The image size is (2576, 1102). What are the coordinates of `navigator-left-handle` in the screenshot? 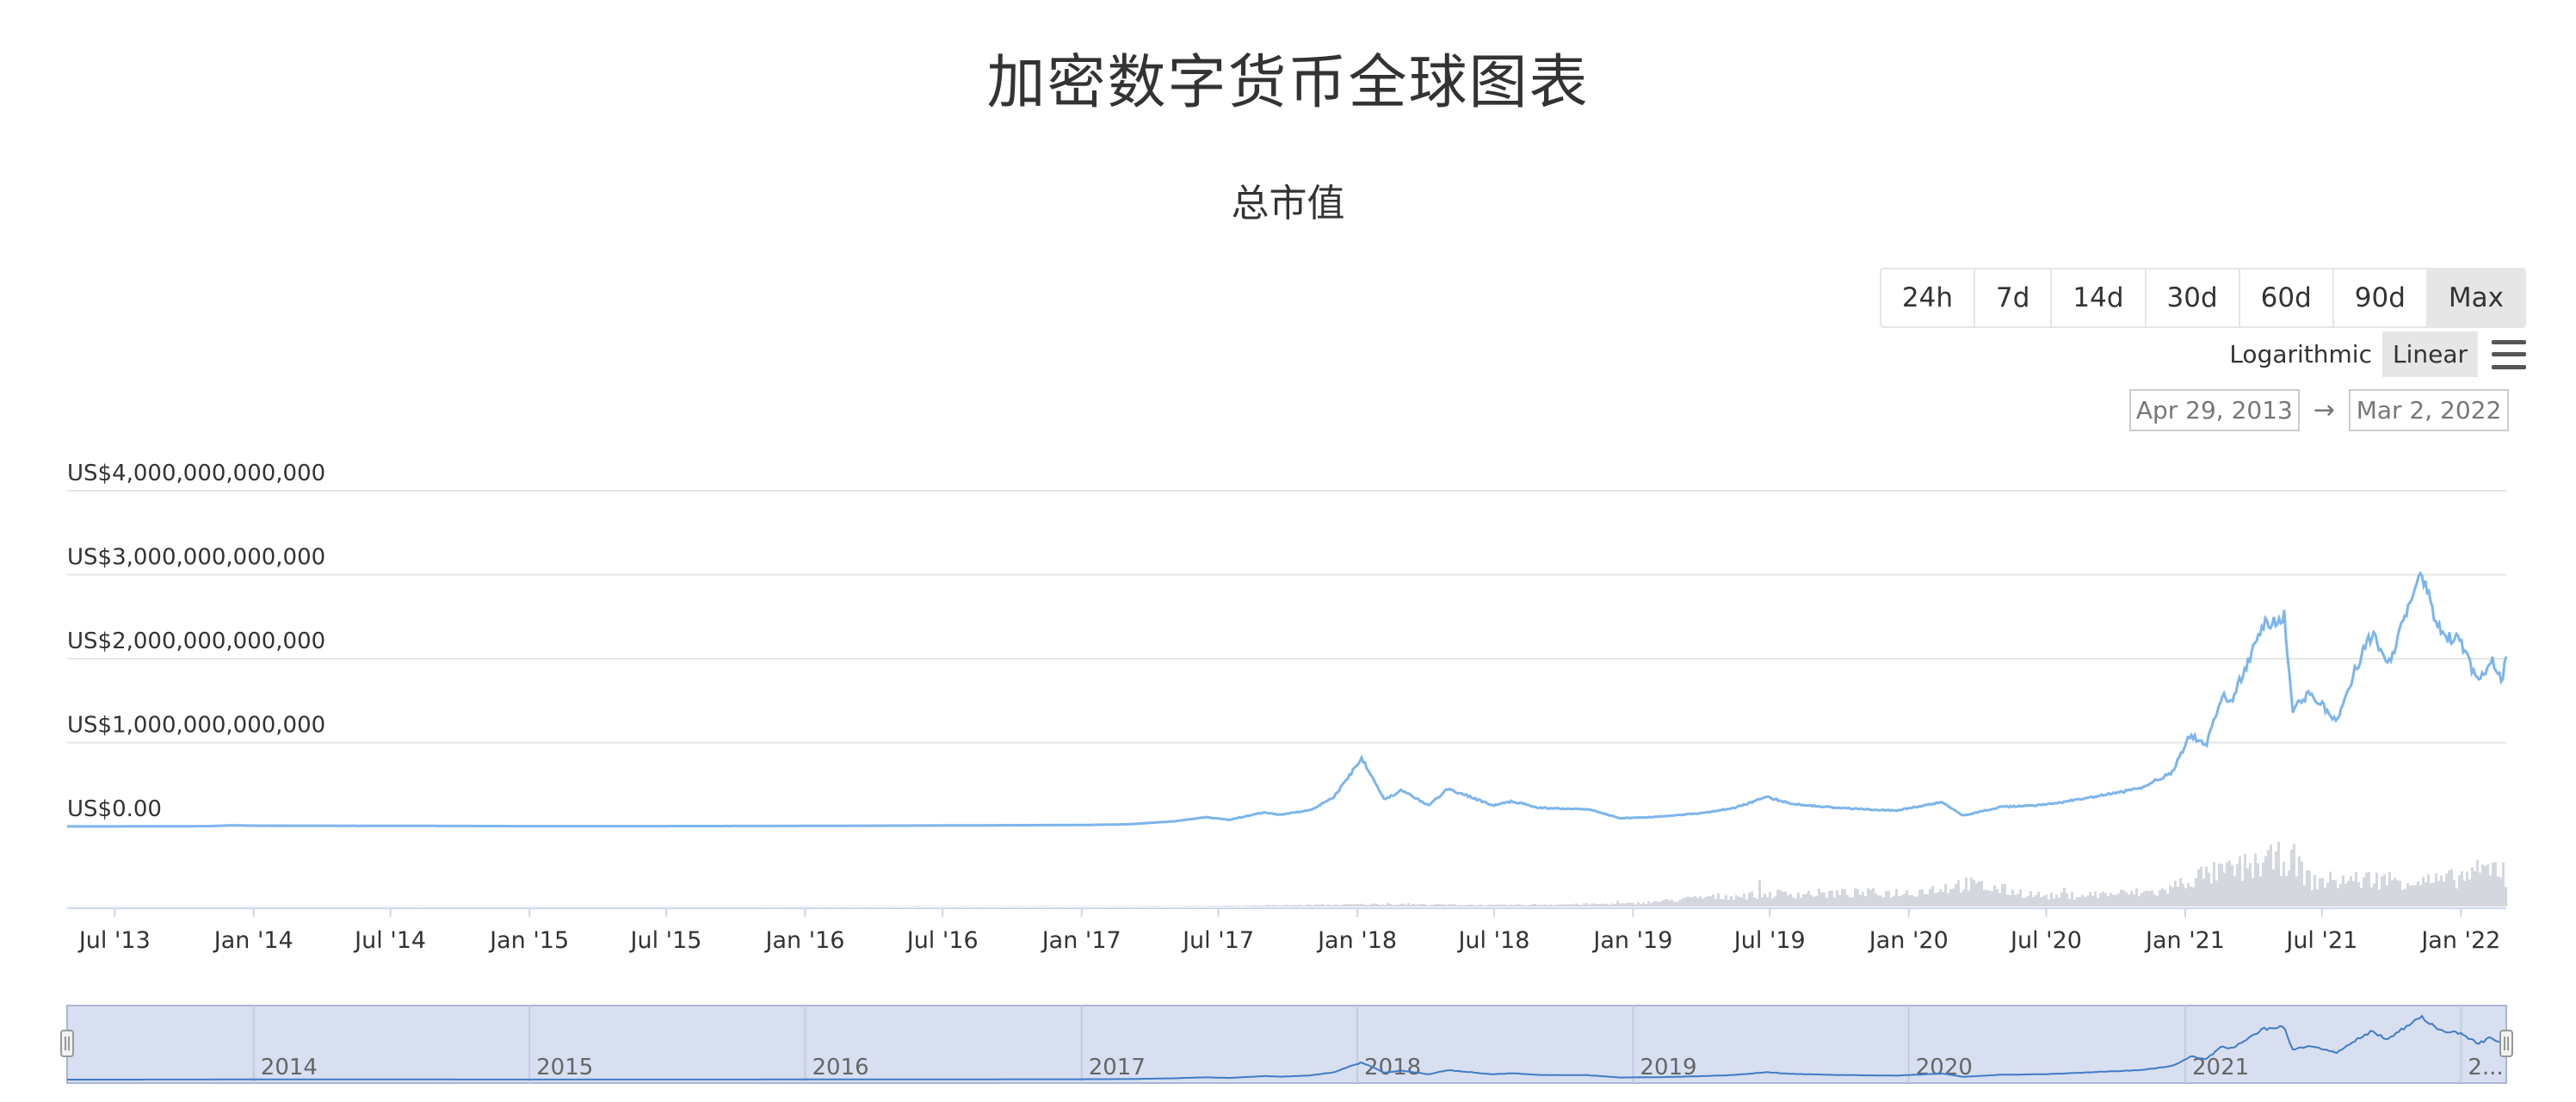 It's located at (67, 1044).